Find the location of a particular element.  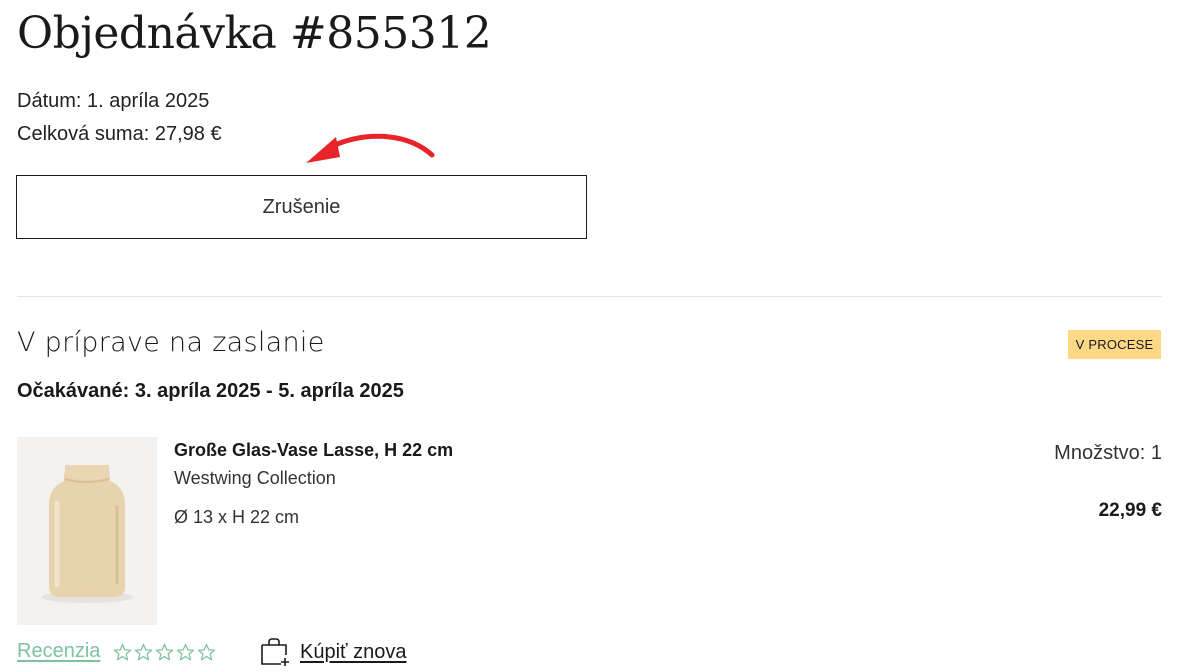

order-title: Objednávka #855312 is located at coordinates (254, 33).